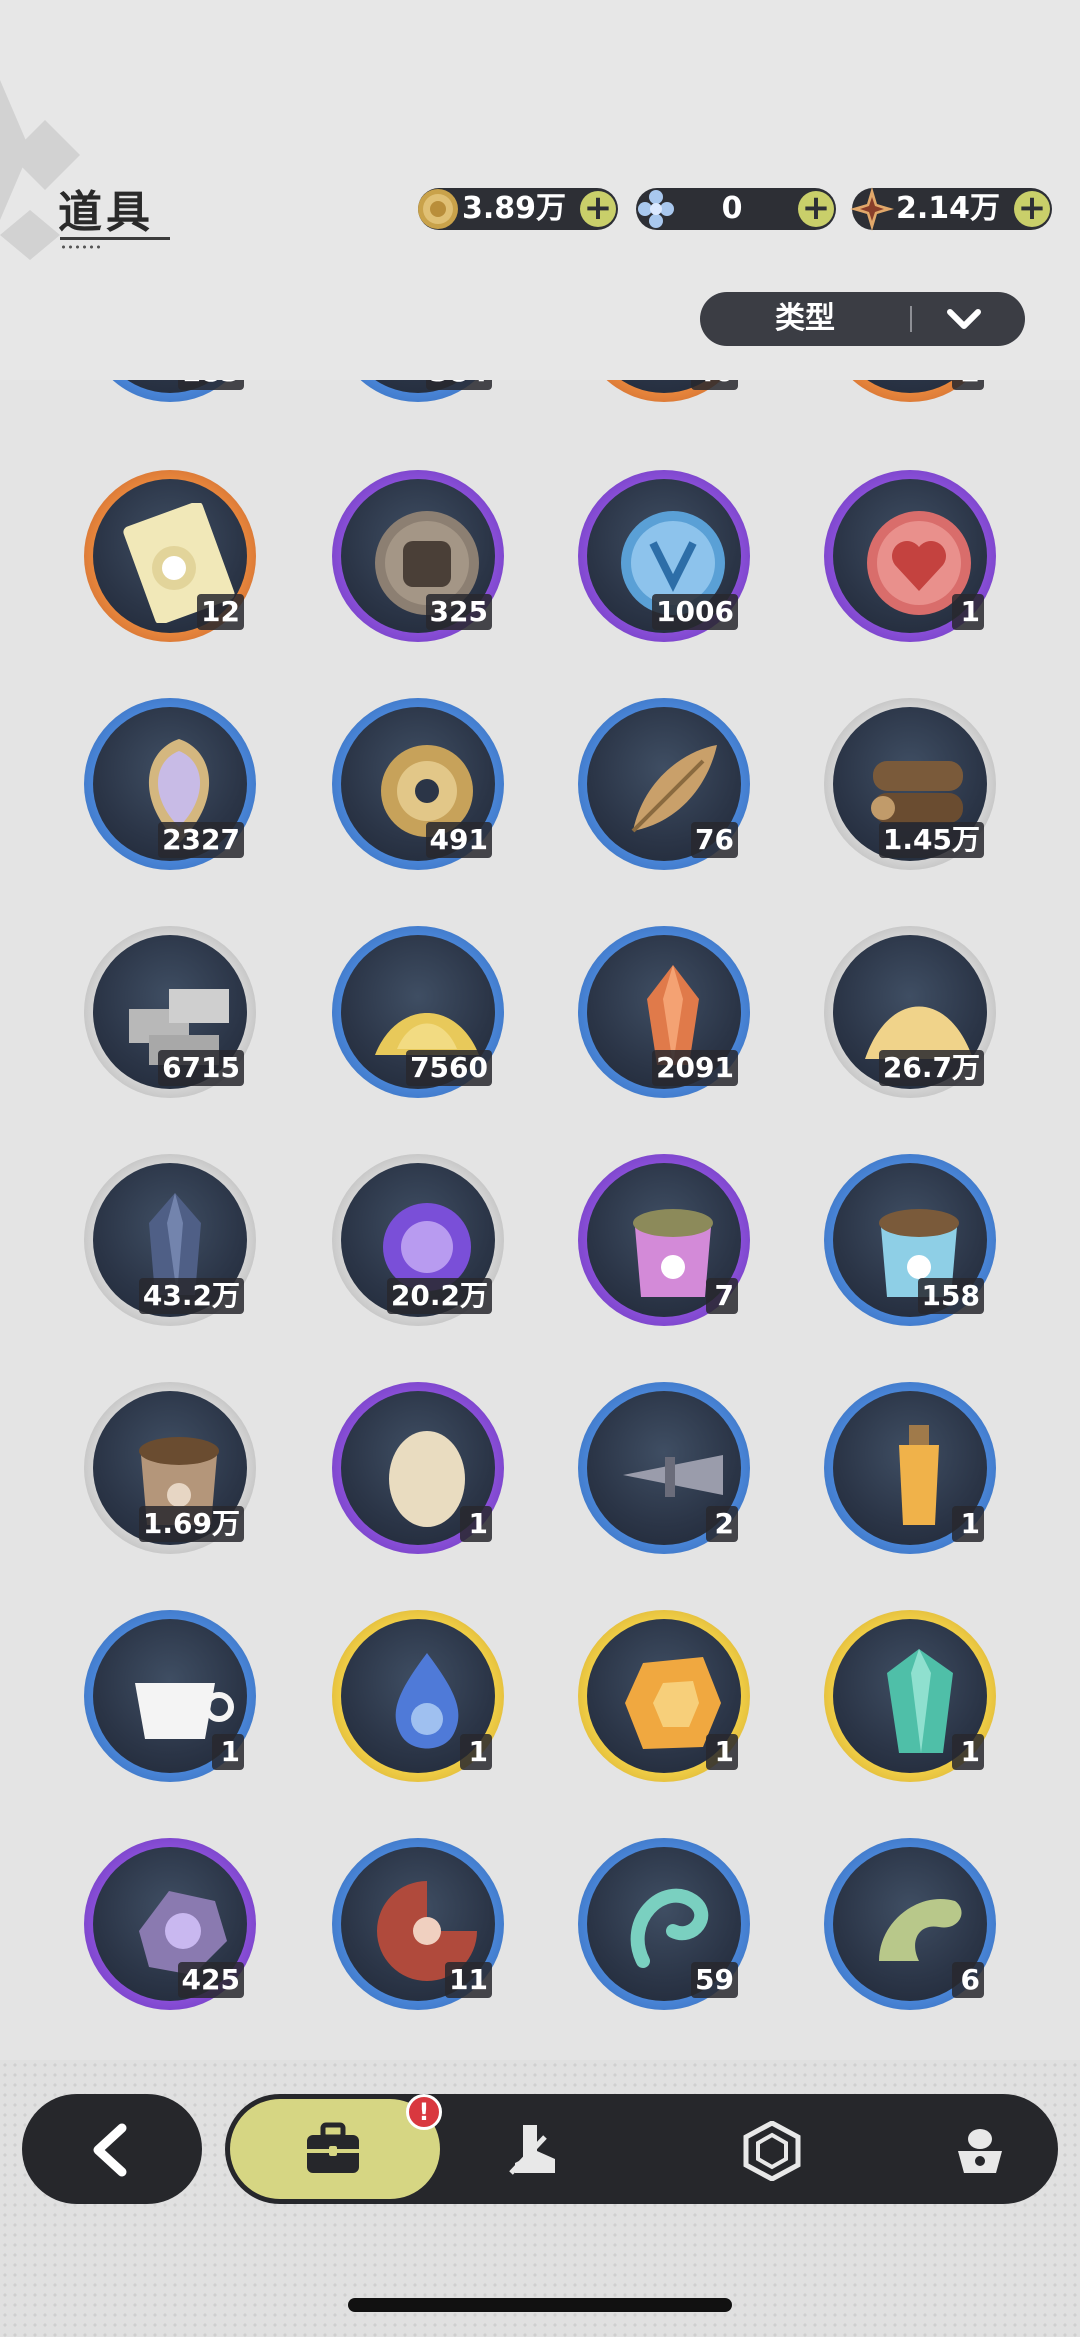  Describe the element at coordinates (598, 209) in the screenshot. I see `add-gold-button: +` at that location.